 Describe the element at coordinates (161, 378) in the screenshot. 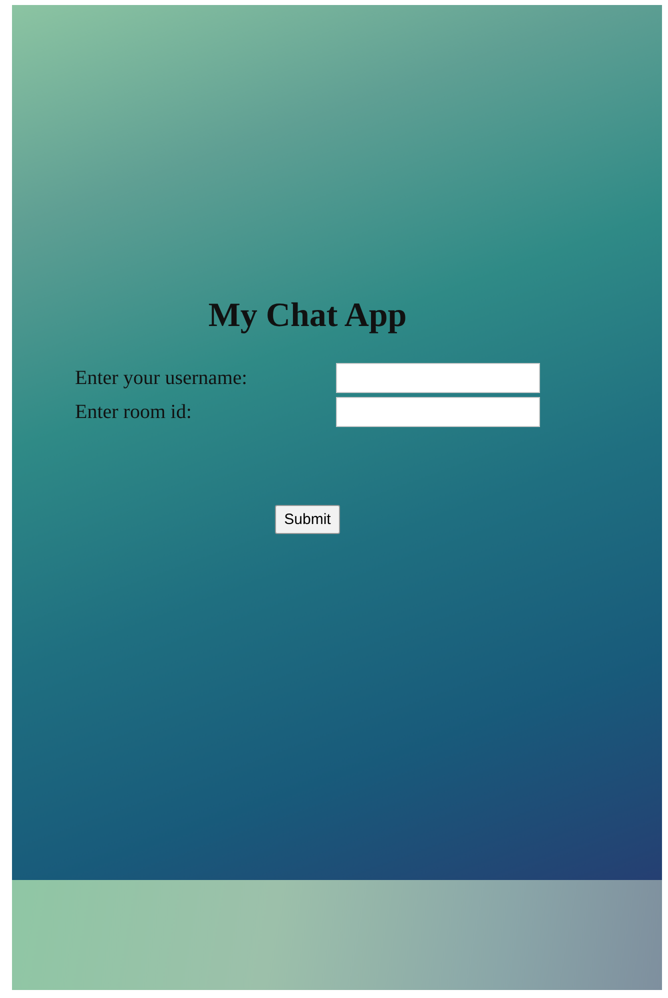

I see `field-label: Enter your username:` at that location.